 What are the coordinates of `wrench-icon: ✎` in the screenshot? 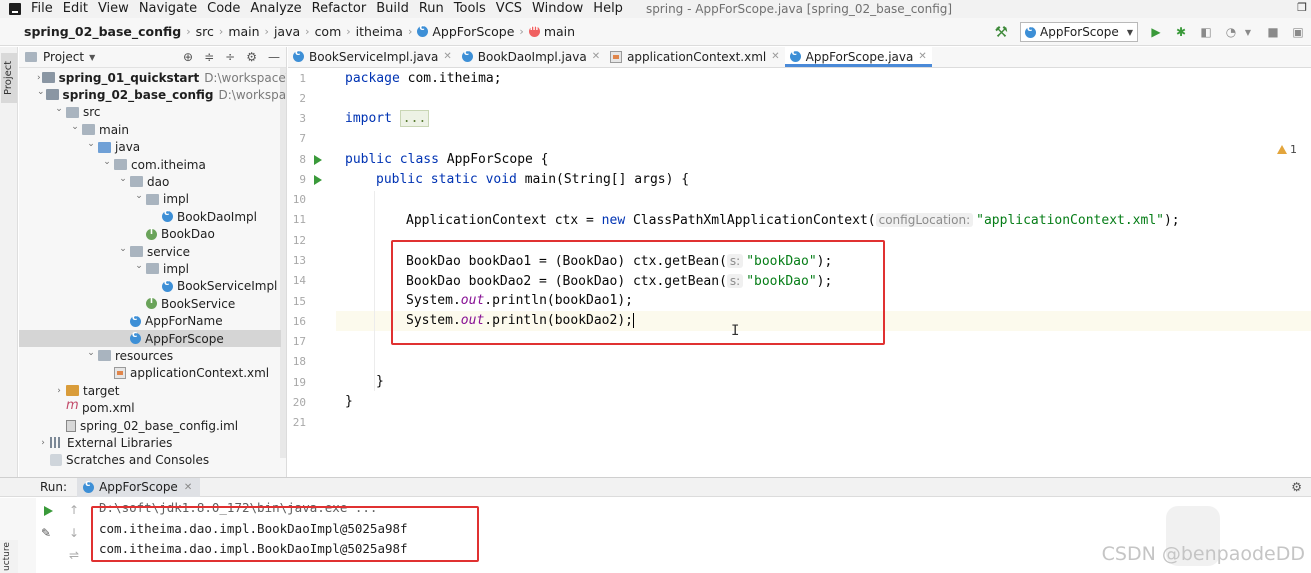 It's located at (46, 533).